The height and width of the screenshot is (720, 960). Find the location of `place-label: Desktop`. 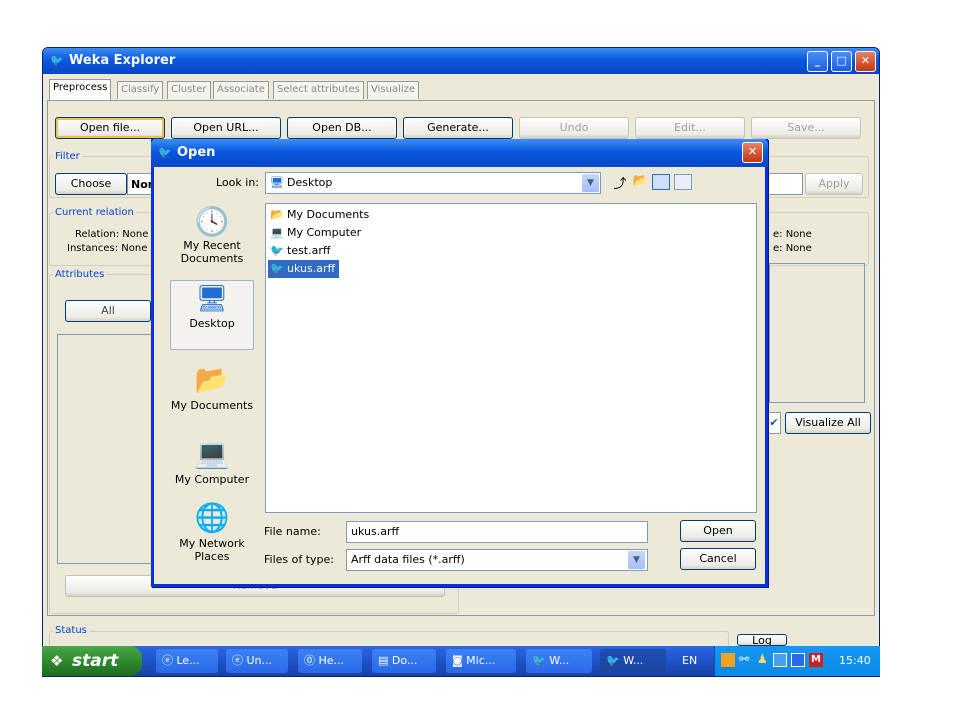

place-label: Desktop is located at coordinates (212, 323).